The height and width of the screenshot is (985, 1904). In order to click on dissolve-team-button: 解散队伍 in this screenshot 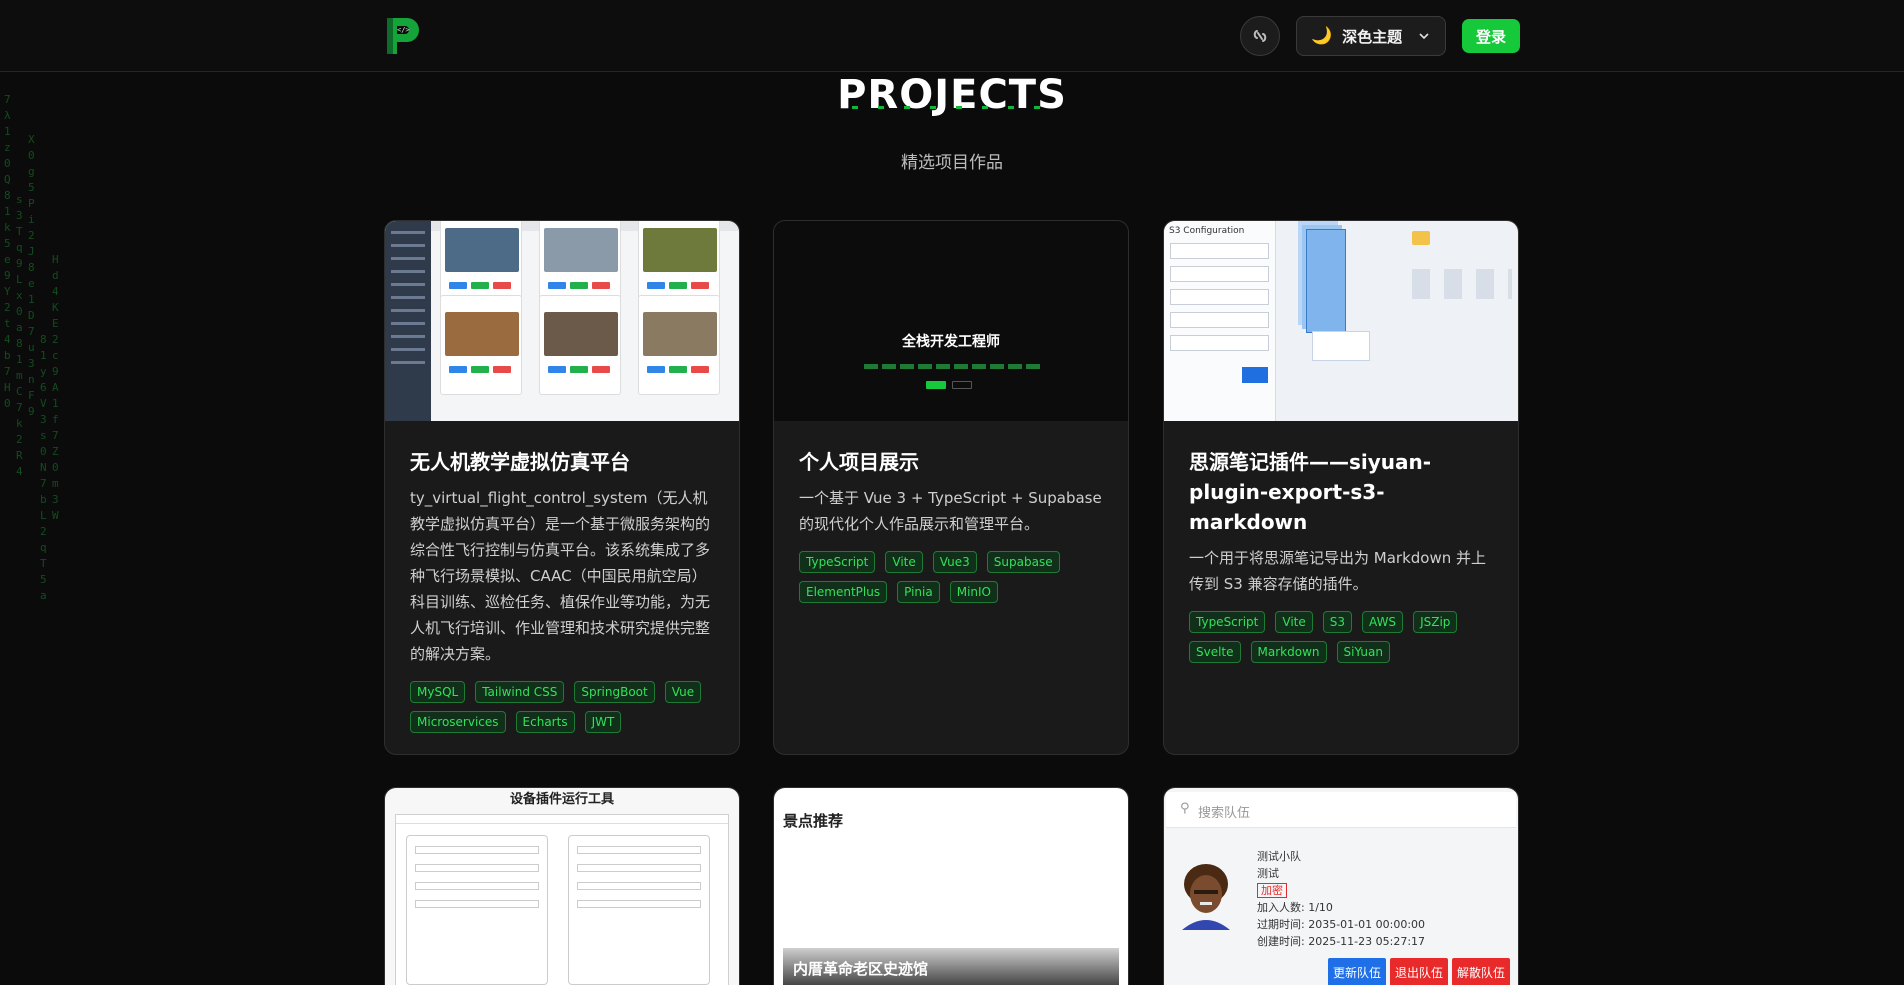, I will do `click(1481, 971)`.